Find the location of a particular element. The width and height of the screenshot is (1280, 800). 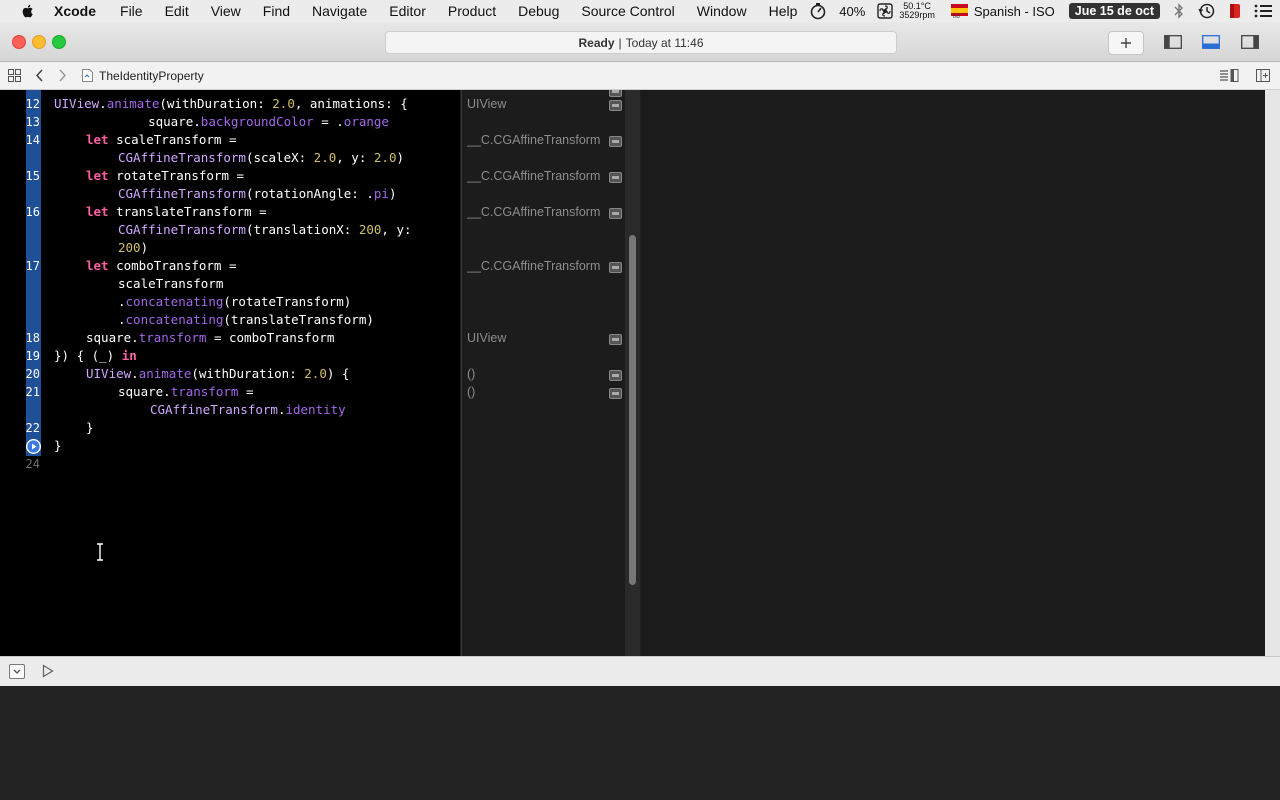

code-text: let comboTransform = is located at coordinates (161, 266).